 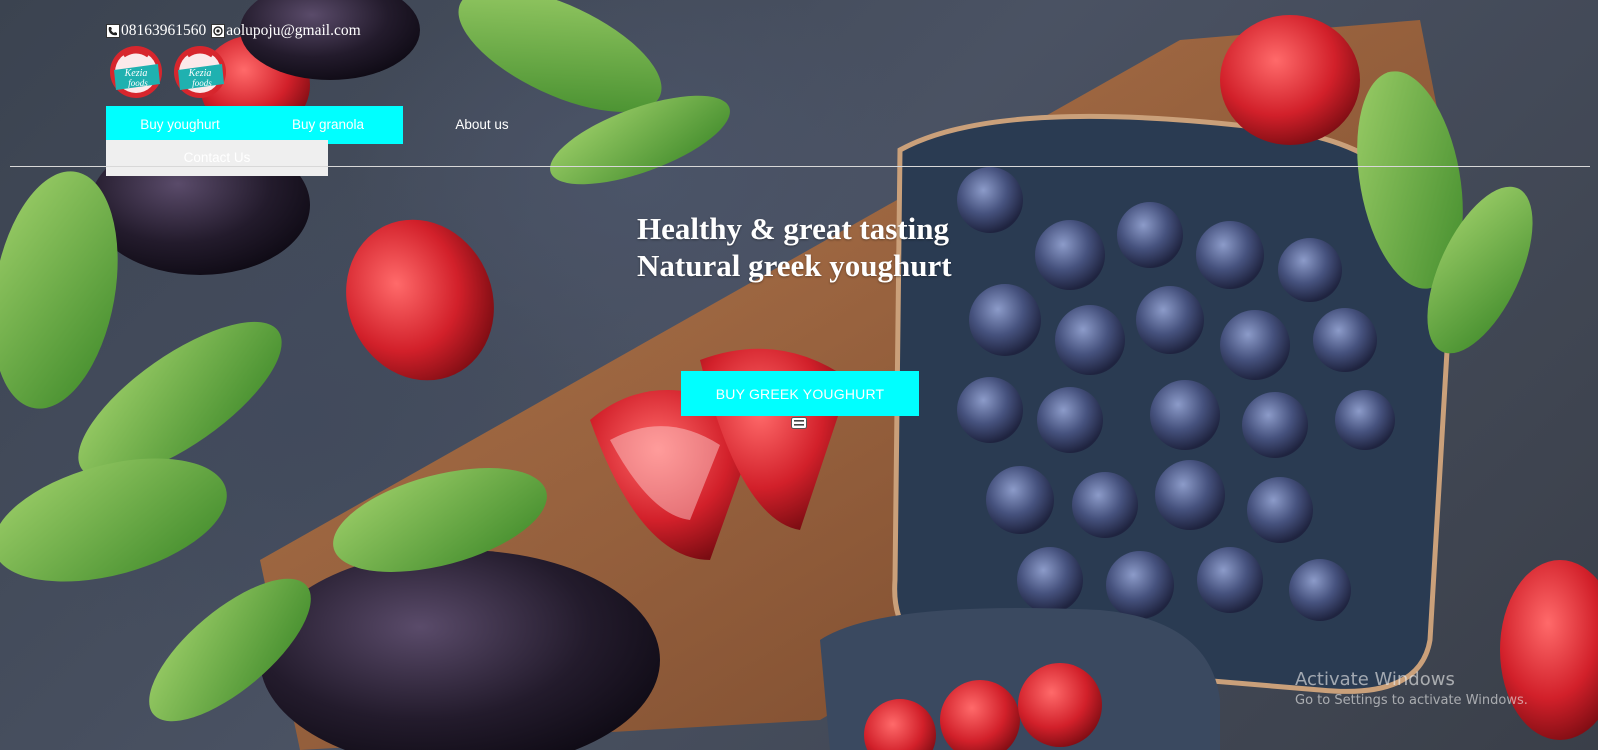 What do you see at coordinates (180, 125) in the screenshot?
I see `nav-buy-youghurt: Buy youghurt` at bounding box center [180, 125].